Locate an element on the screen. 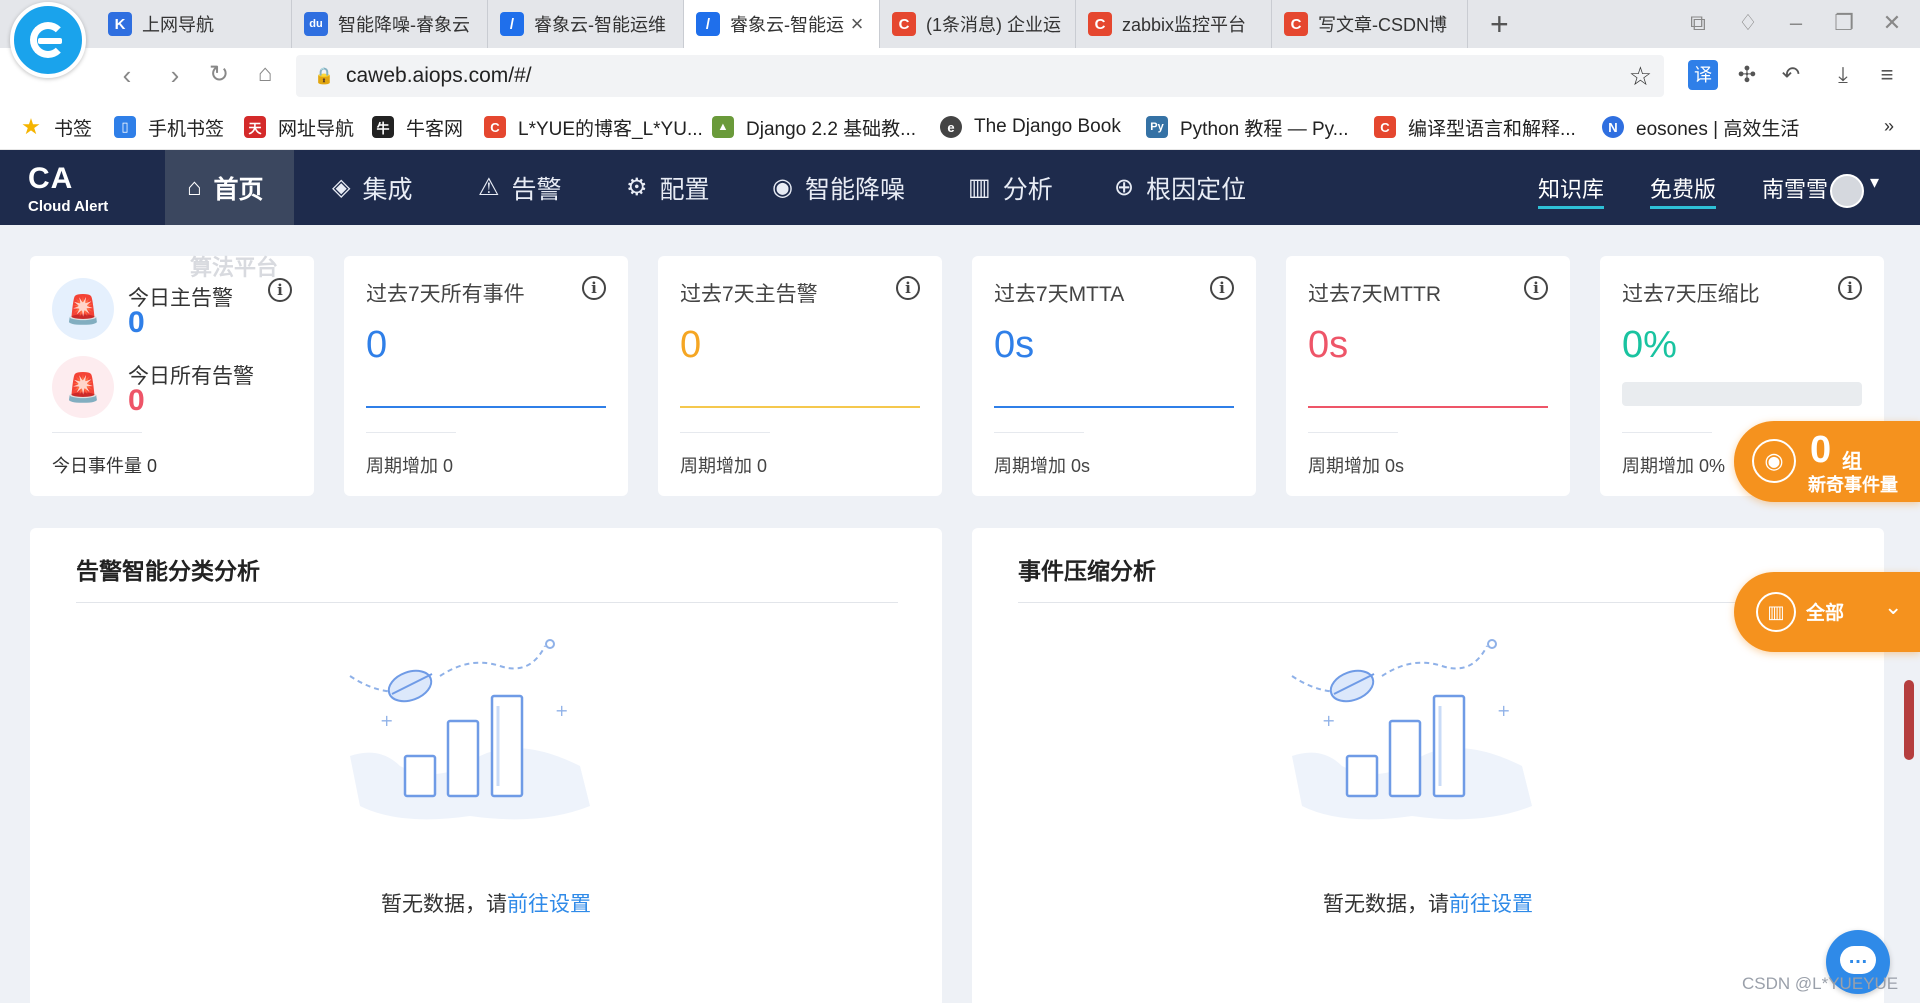  stat-title: 过去7天MTTA is located at coordinates (1059, 294).